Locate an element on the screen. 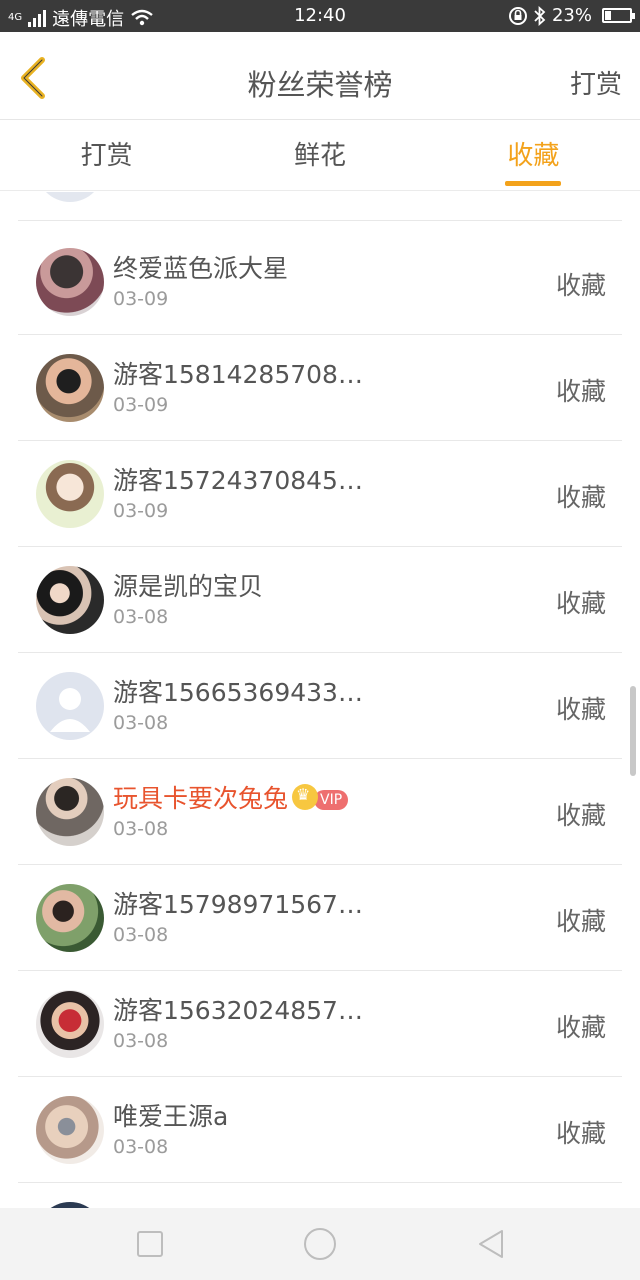  list-item: 游客15798971567… 03-08 收藏 is located at coordinates (320, 918).